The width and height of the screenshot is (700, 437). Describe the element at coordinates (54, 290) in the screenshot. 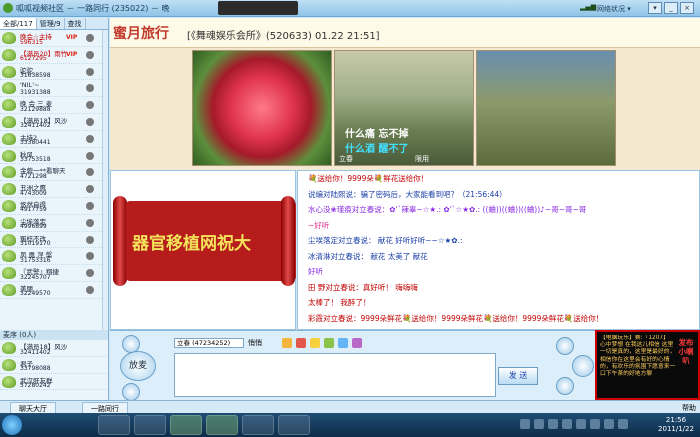

I see `user-row: 美丽 32249570` at that location.